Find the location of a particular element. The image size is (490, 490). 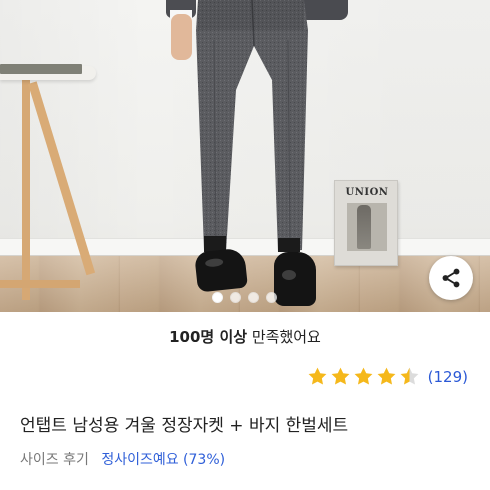

satisfaction-summary: 100명 이상 만족했어요 is located at coordinates (245, 336).